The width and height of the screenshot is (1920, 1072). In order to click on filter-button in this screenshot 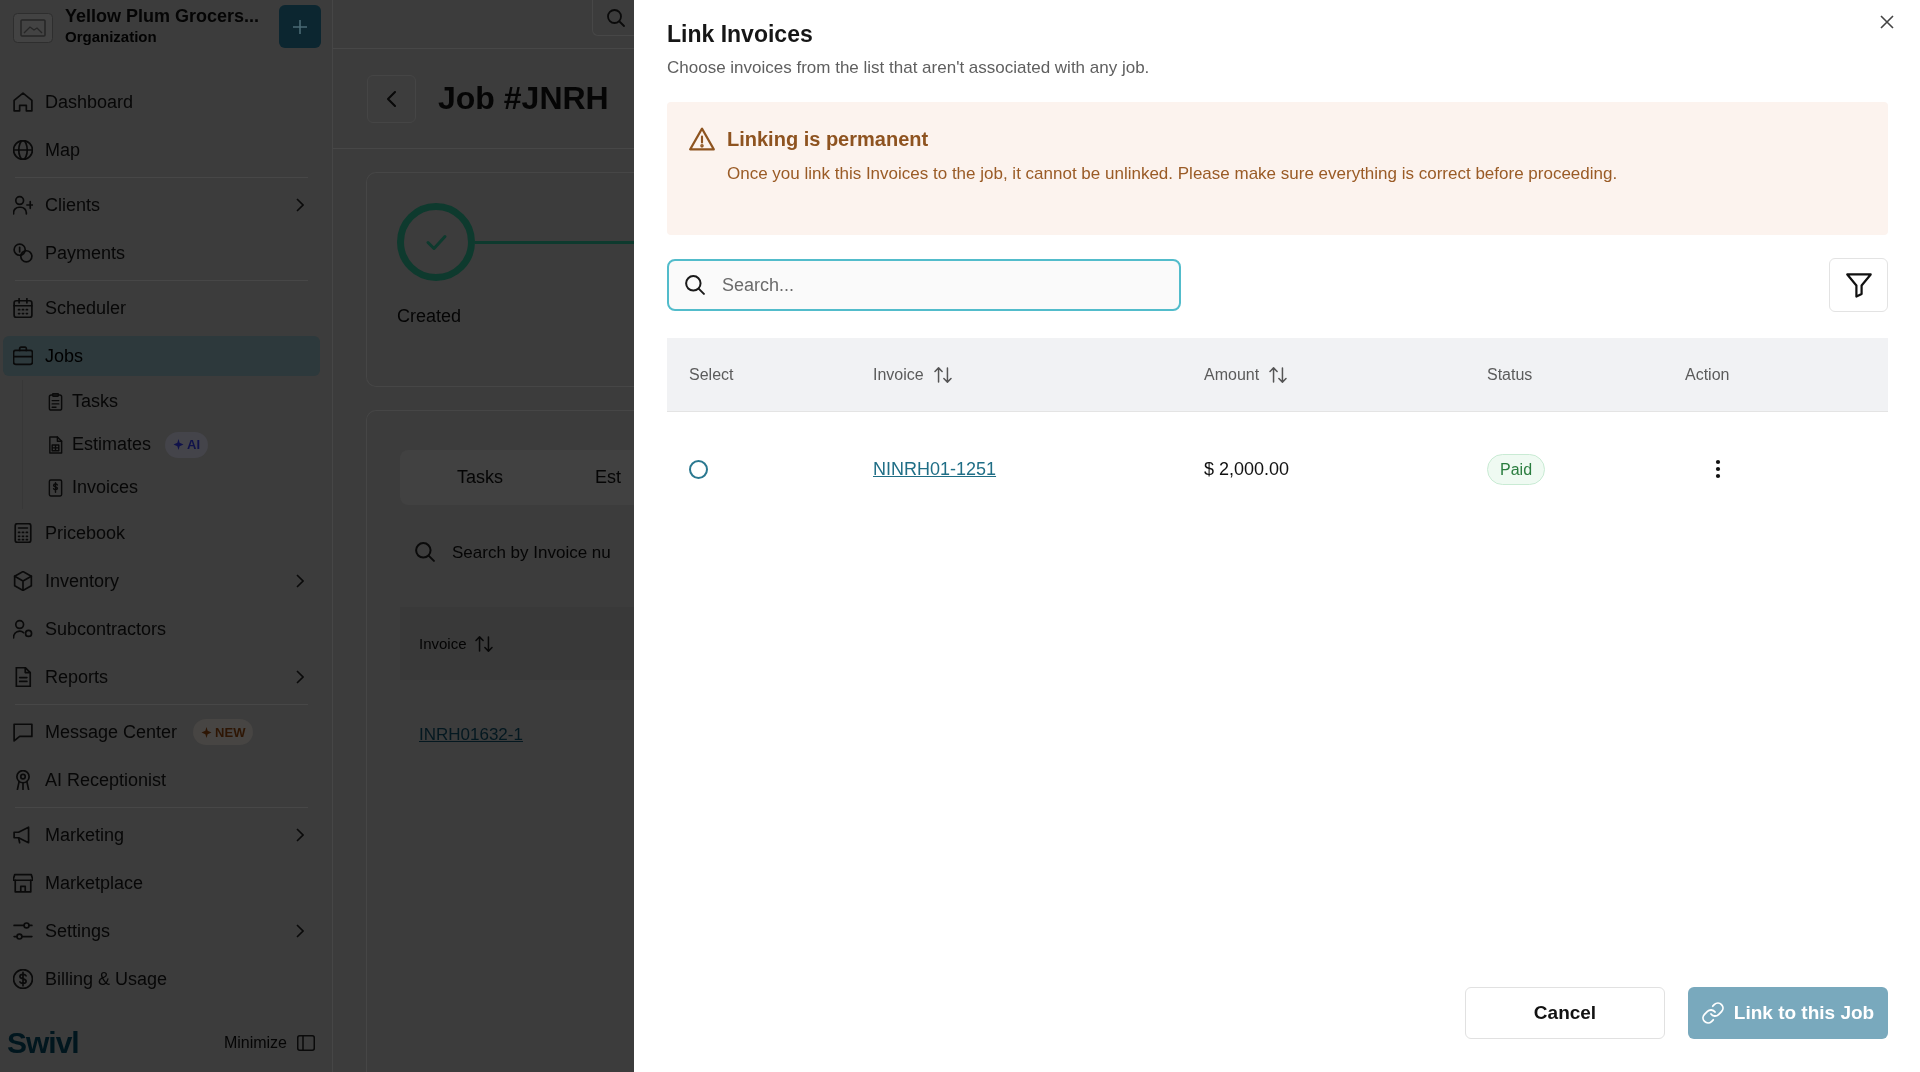, I will do `click(1858, 285)`.